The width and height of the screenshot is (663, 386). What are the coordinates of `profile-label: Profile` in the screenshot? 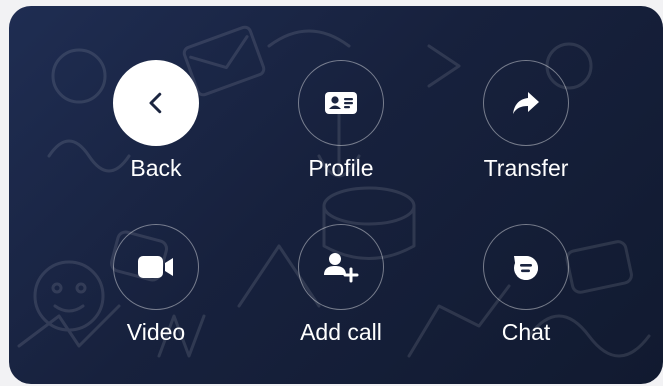 It's located at (341, 168).